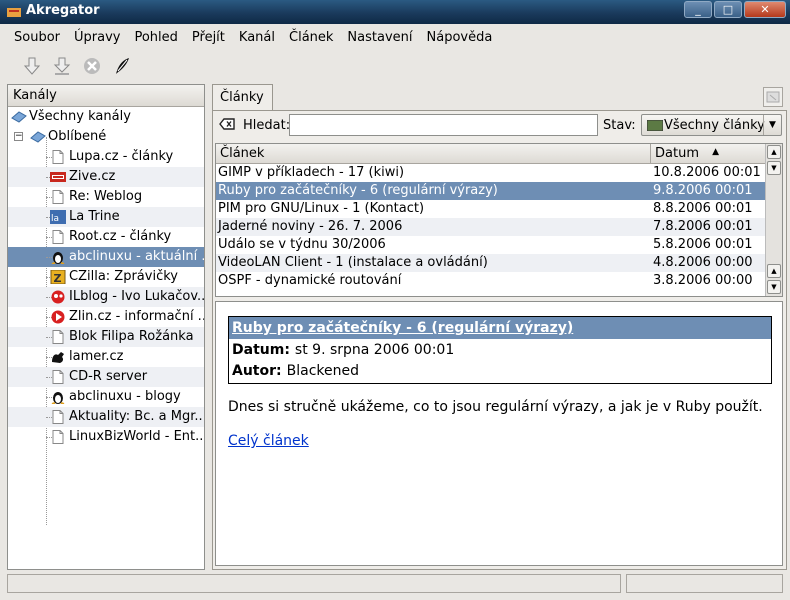 Image resolution: width=790 pixels, height=600 pixels. Describe the element at coordinates (58, 297) in the screenshot. I see `ilblog-icon` at that location.